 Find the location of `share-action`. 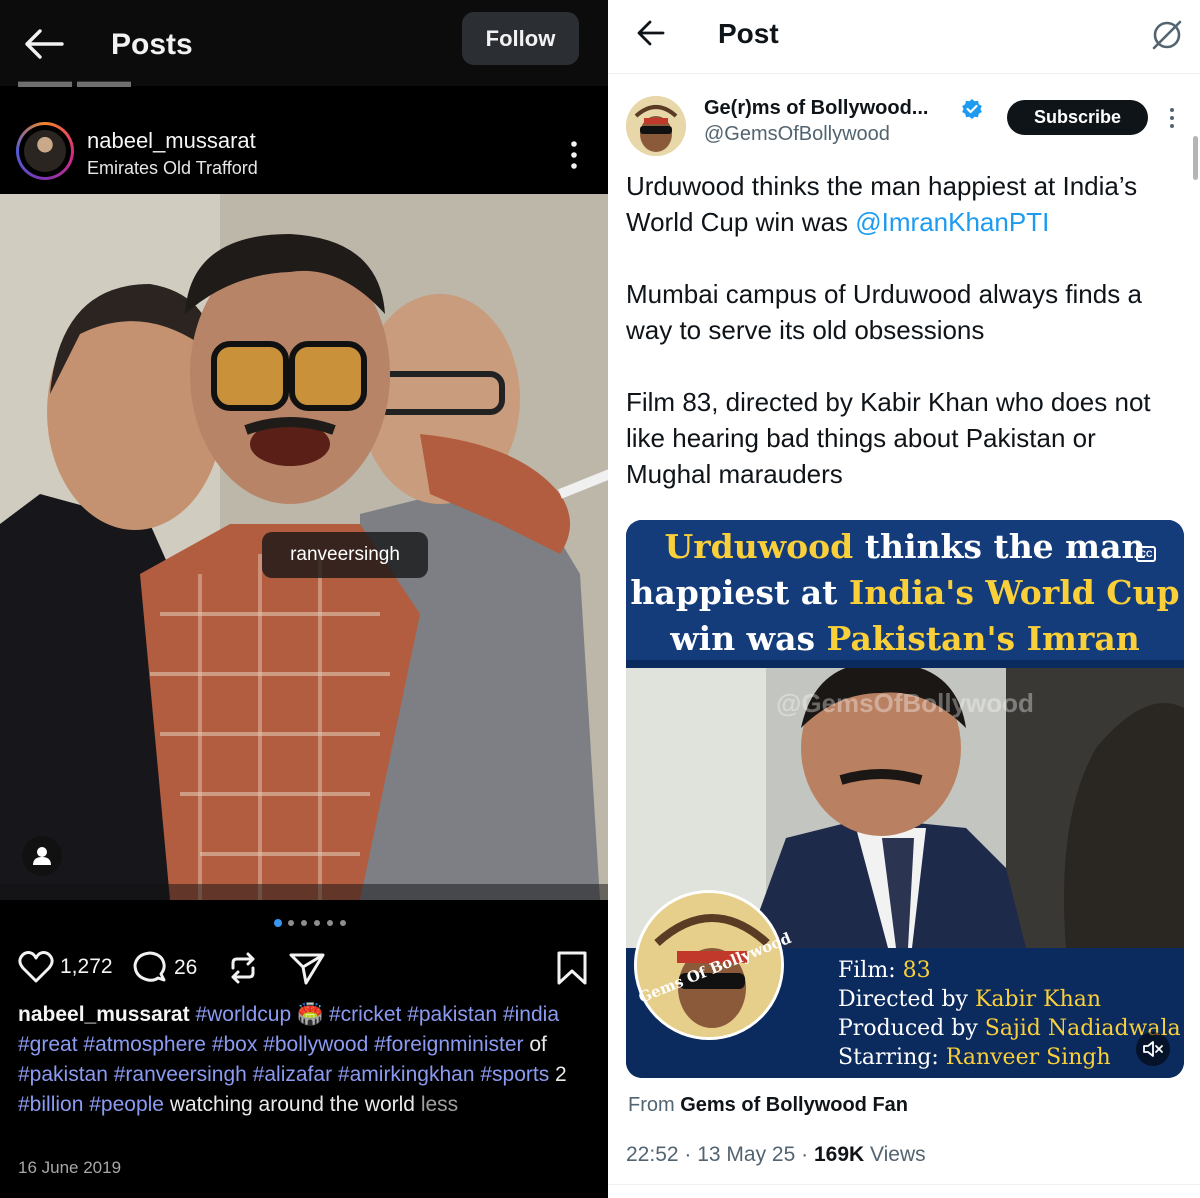

share-action is located at coordinates (307, 968).